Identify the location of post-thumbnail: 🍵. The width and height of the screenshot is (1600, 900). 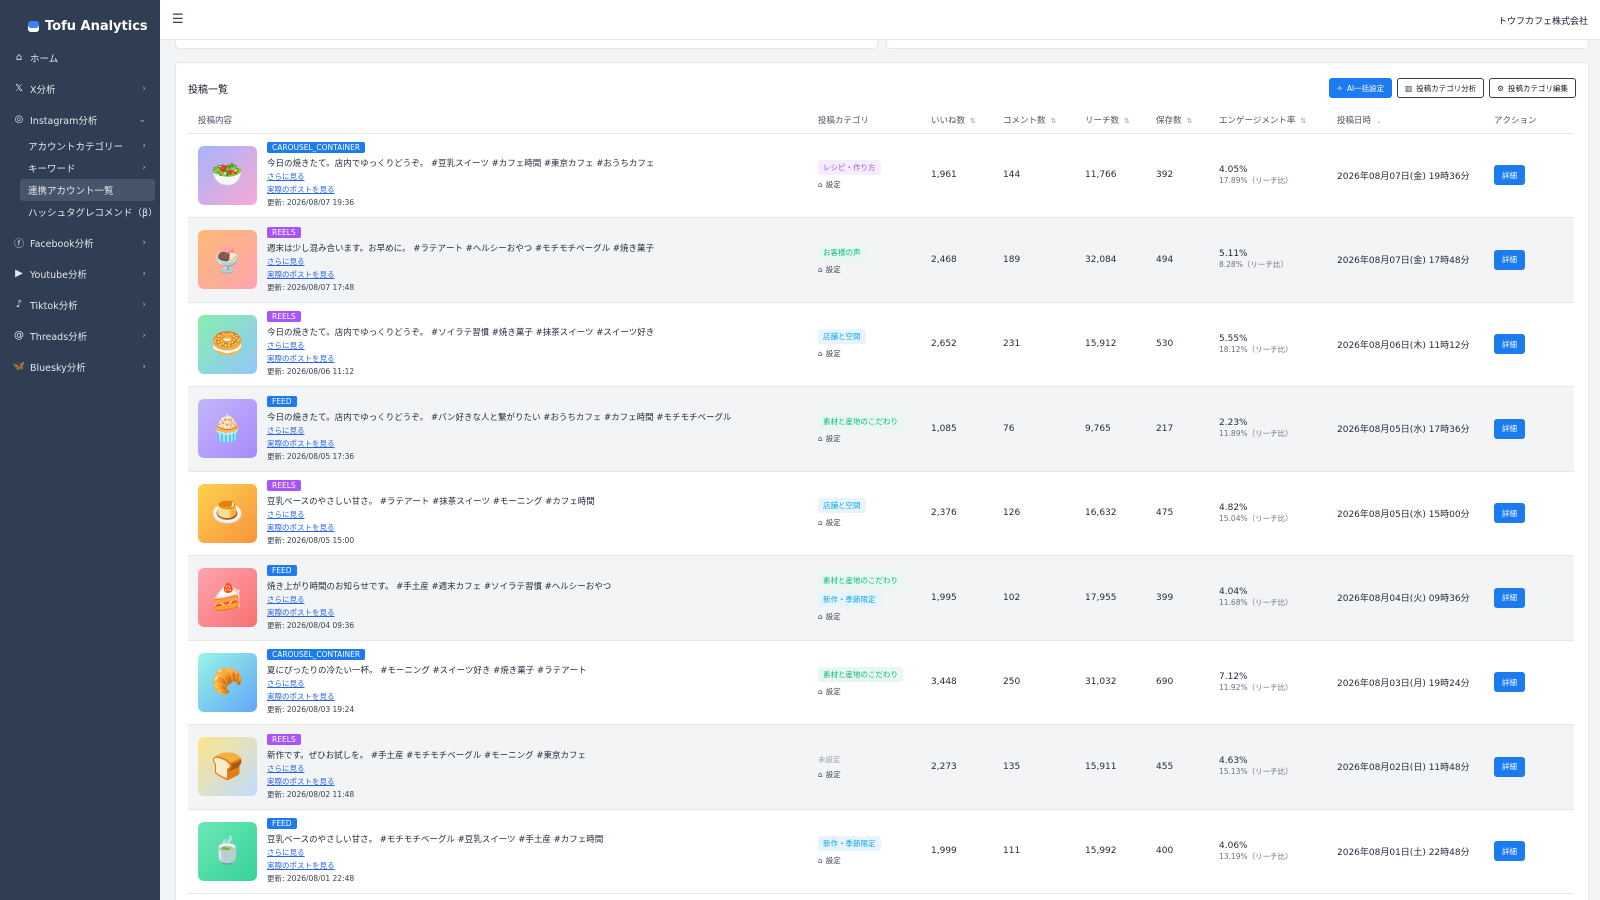
(227, 851).